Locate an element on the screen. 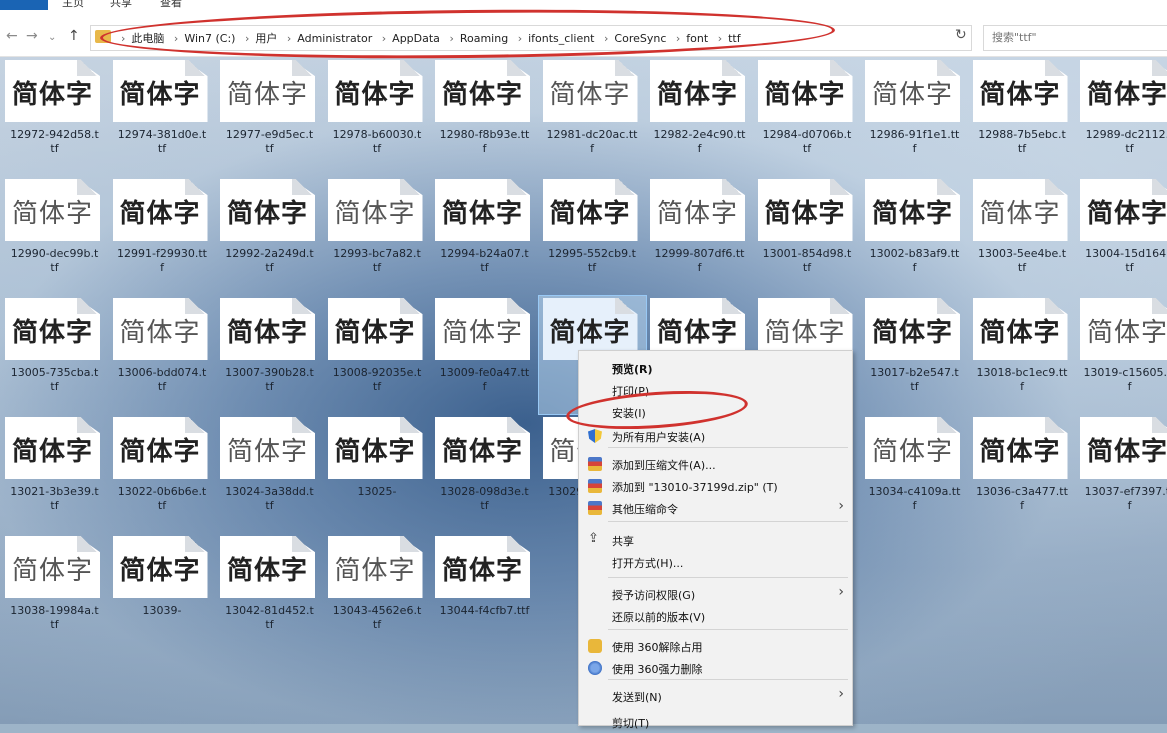  file-item: 简体字 12981-dc20ac.tt f is located at coordinates (592, 117).